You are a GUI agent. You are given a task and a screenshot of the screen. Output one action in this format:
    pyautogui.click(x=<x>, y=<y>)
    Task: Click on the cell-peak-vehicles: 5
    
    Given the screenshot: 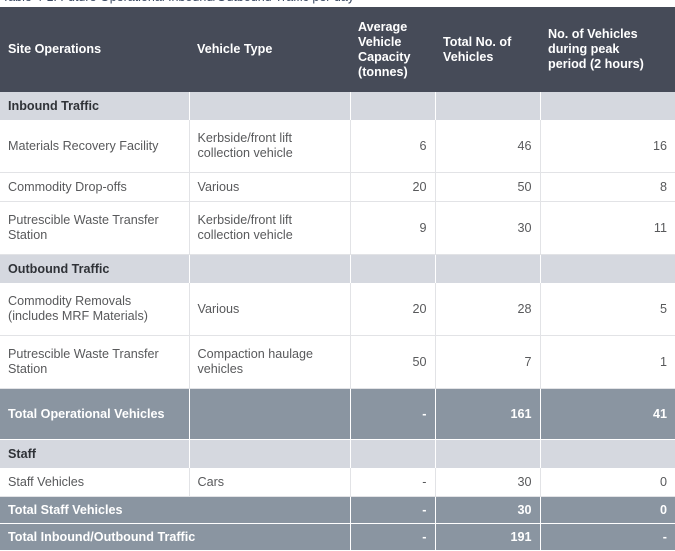 What is the action you would take?
    pyautogui.click(x=607, y=309)
    